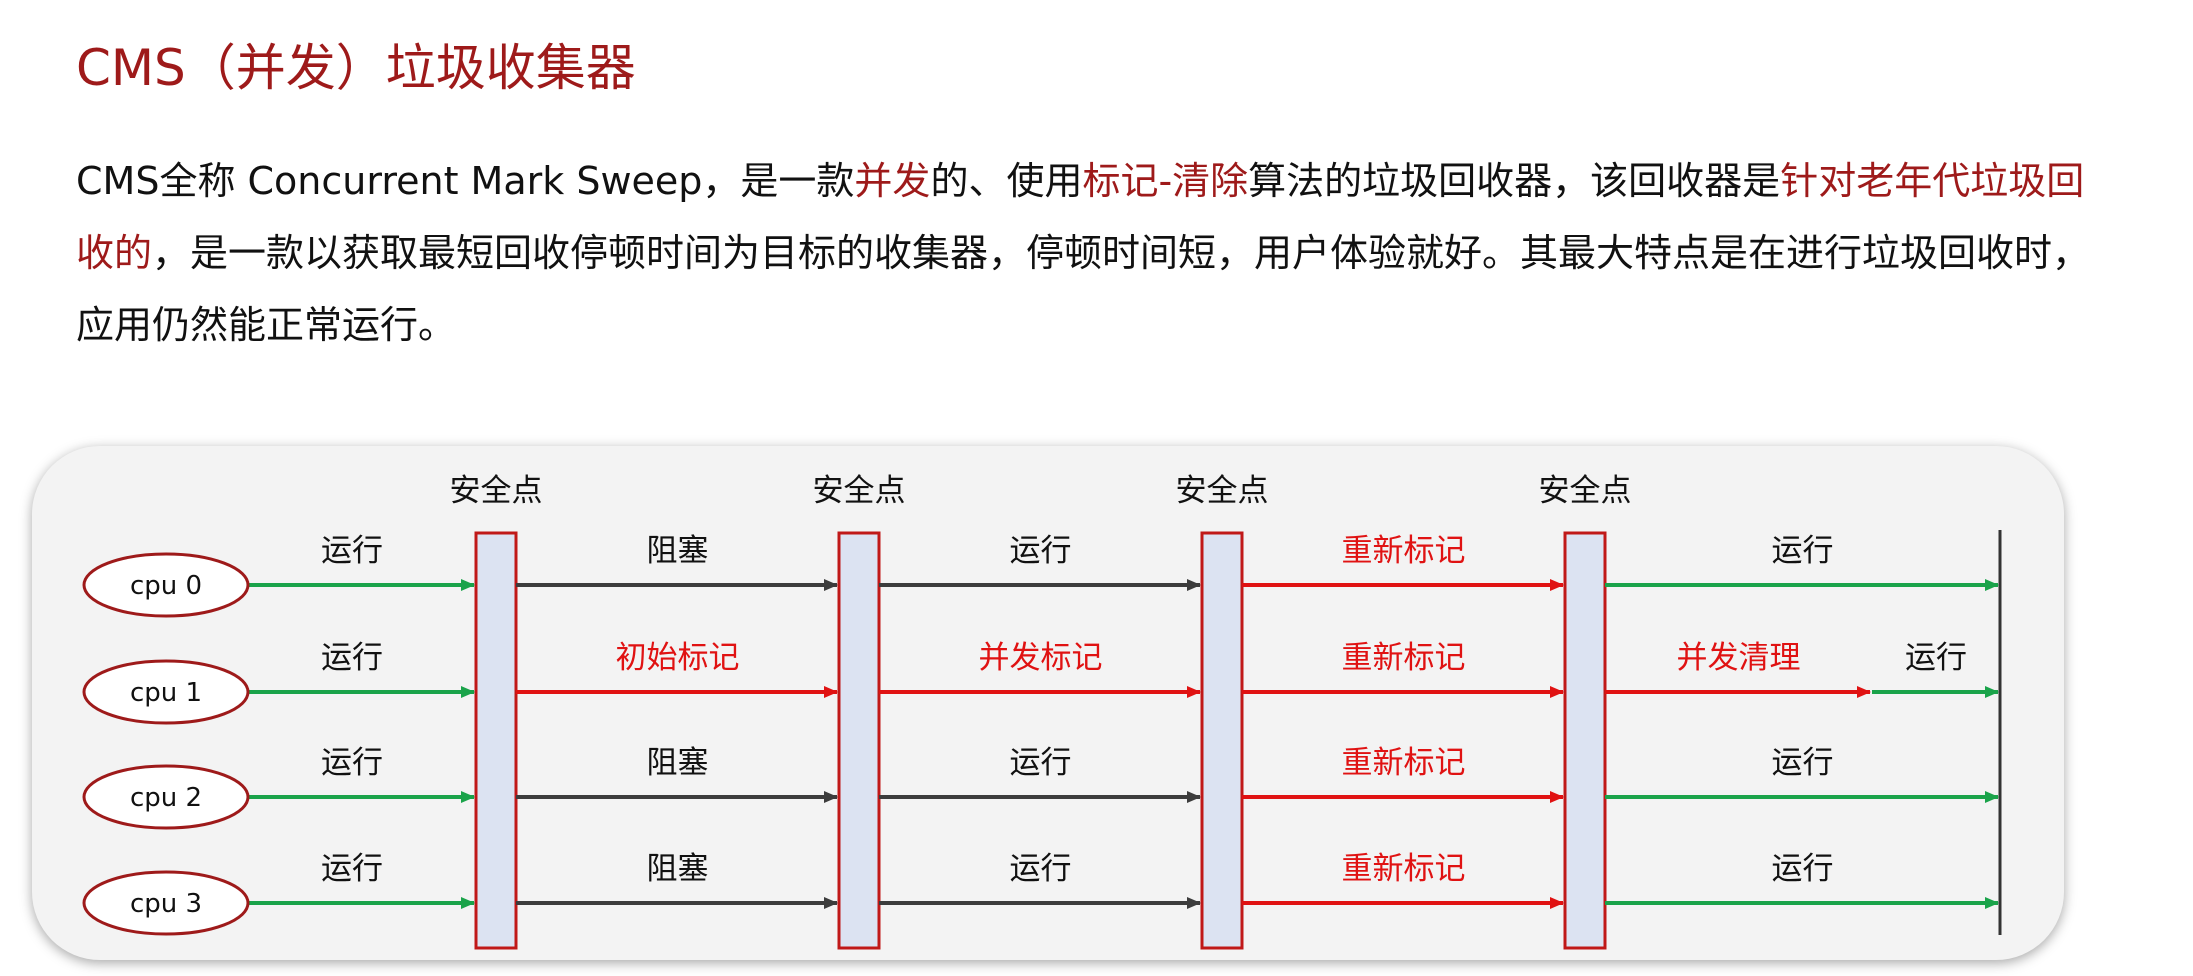  Describe the element at coordinates (166, 693) in the screenshot. I see `cpu-label: cpu 1` at that location.